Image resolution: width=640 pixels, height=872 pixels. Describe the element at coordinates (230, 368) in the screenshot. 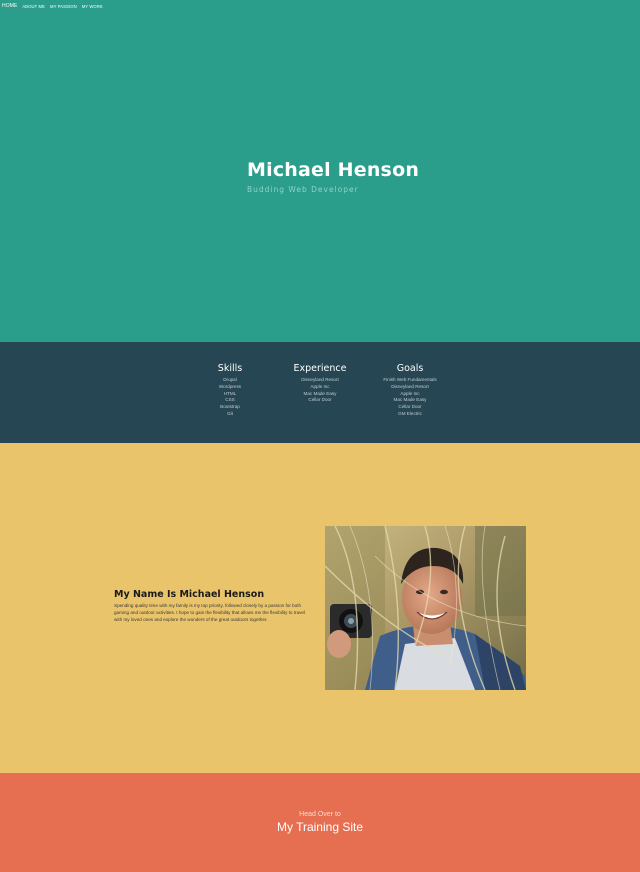

I see `skills-title: Skills` at that location.